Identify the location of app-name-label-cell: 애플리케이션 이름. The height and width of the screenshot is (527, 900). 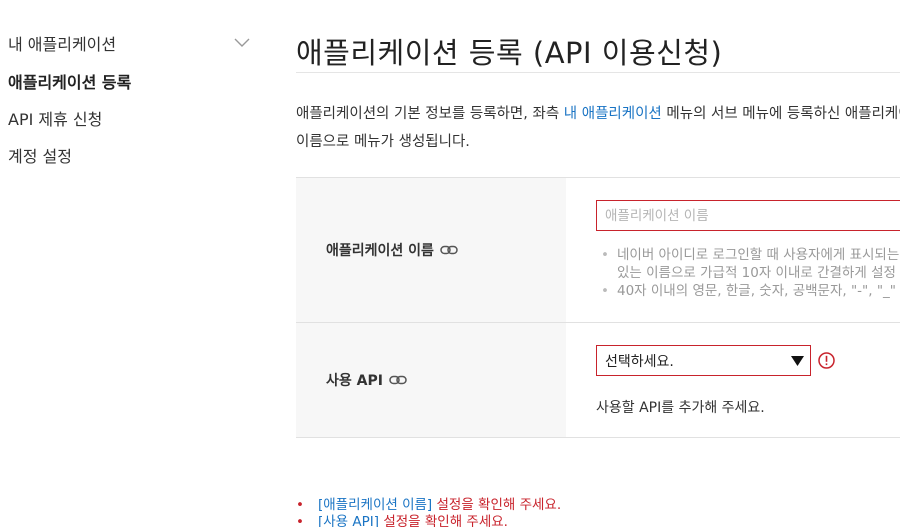
(431, 250).